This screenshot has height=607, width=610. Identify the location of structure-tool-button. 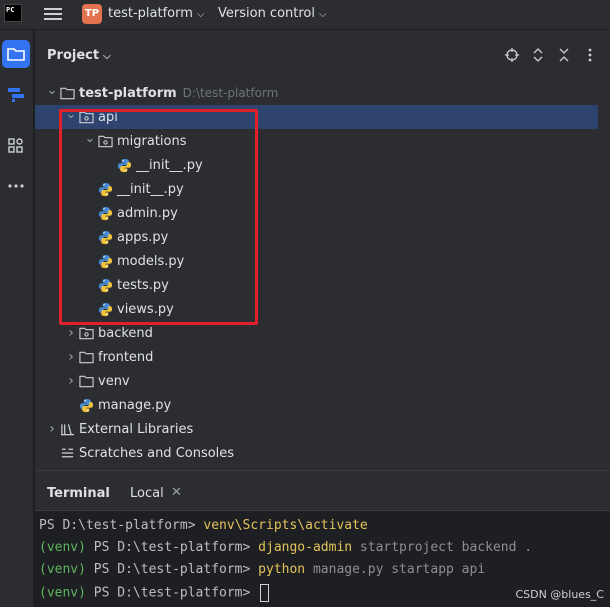
(16, 94).